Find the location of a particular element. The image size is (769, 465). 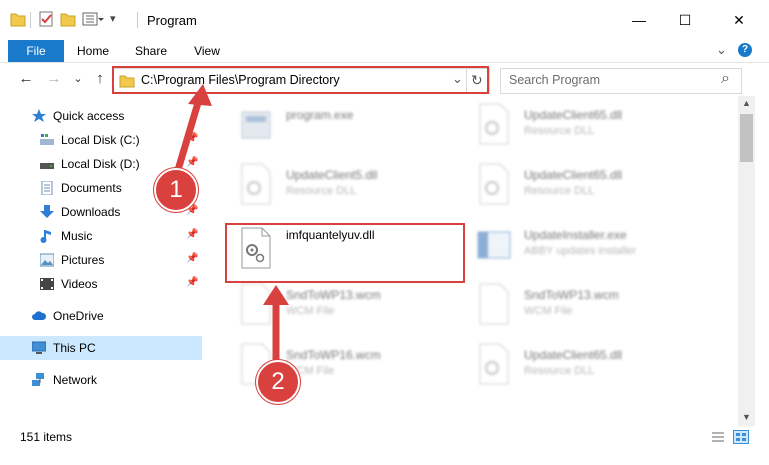

maximize-button: ☐ is located at coordinates (685, 20).